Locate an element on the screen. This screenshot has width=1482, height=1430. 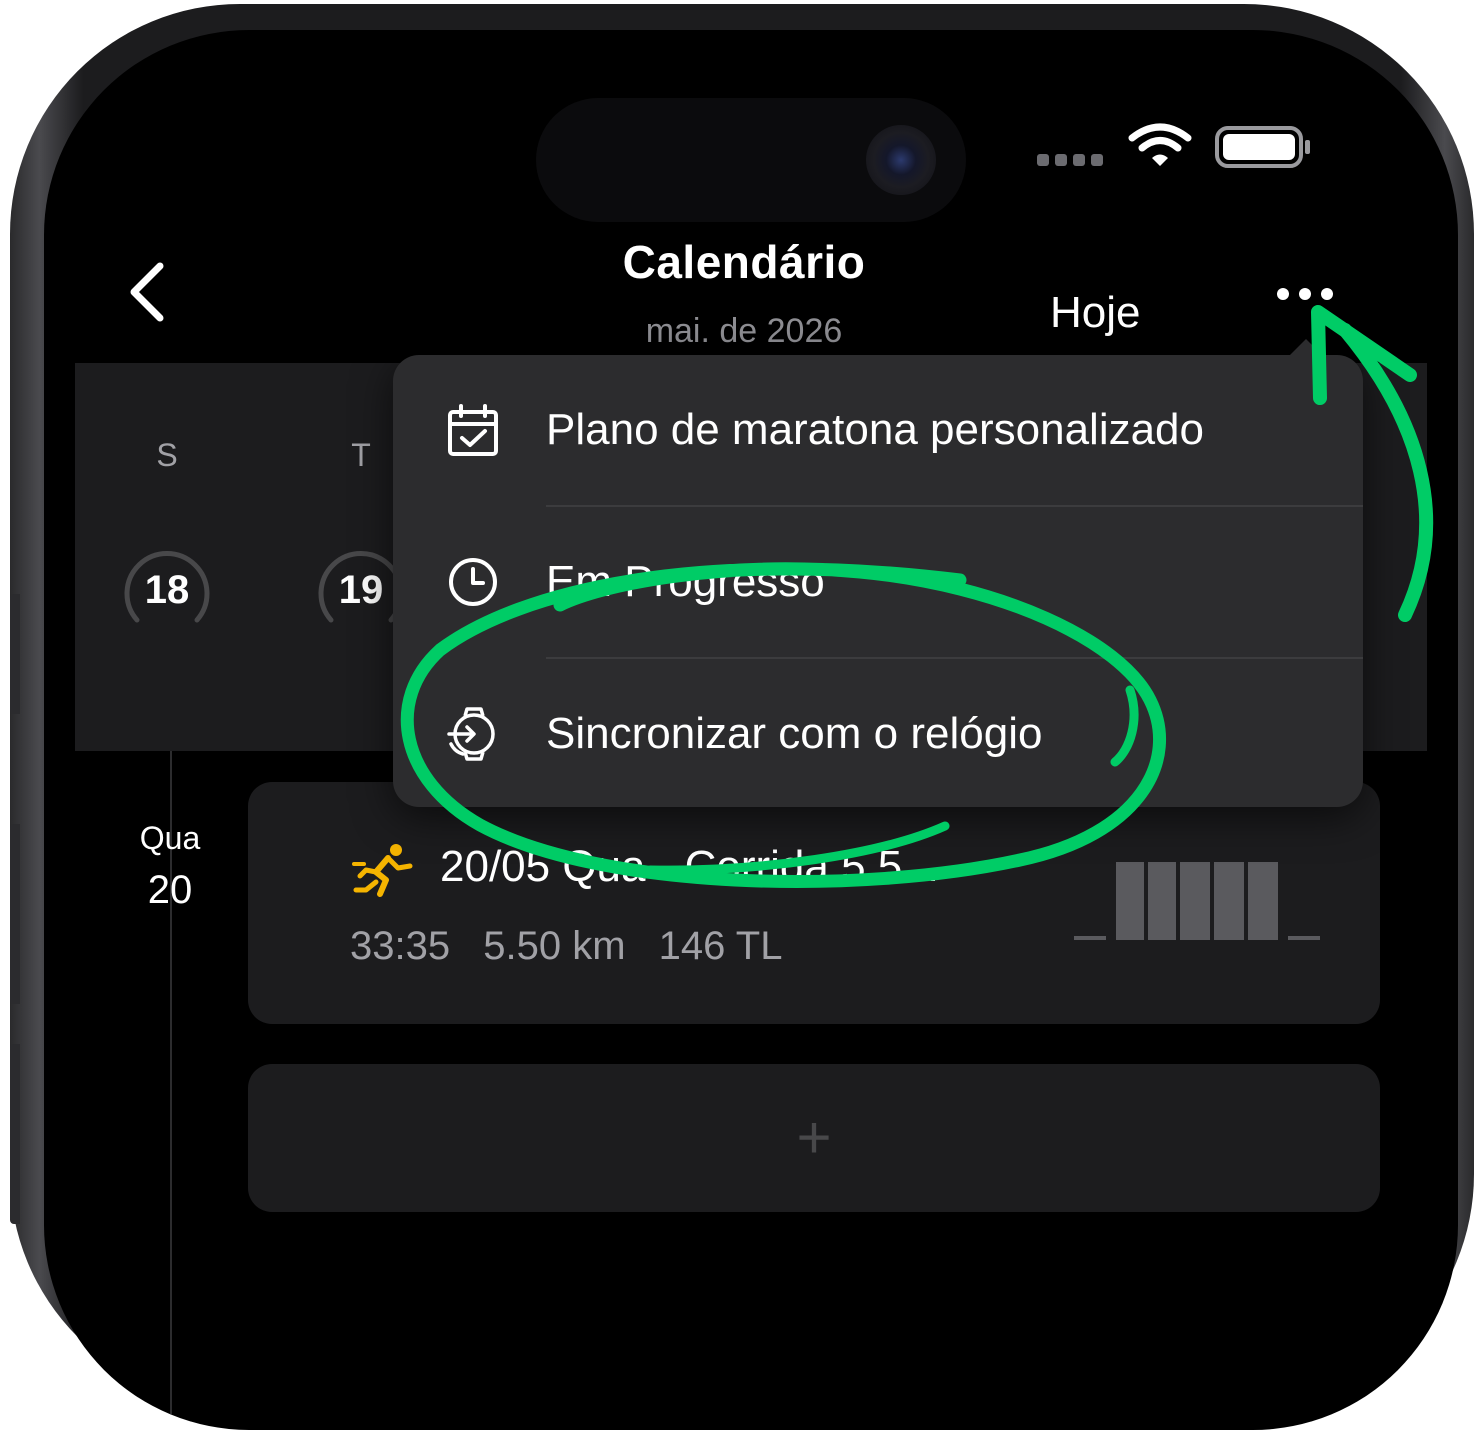
chevron-left-icon is located at coordinates (146, 292).